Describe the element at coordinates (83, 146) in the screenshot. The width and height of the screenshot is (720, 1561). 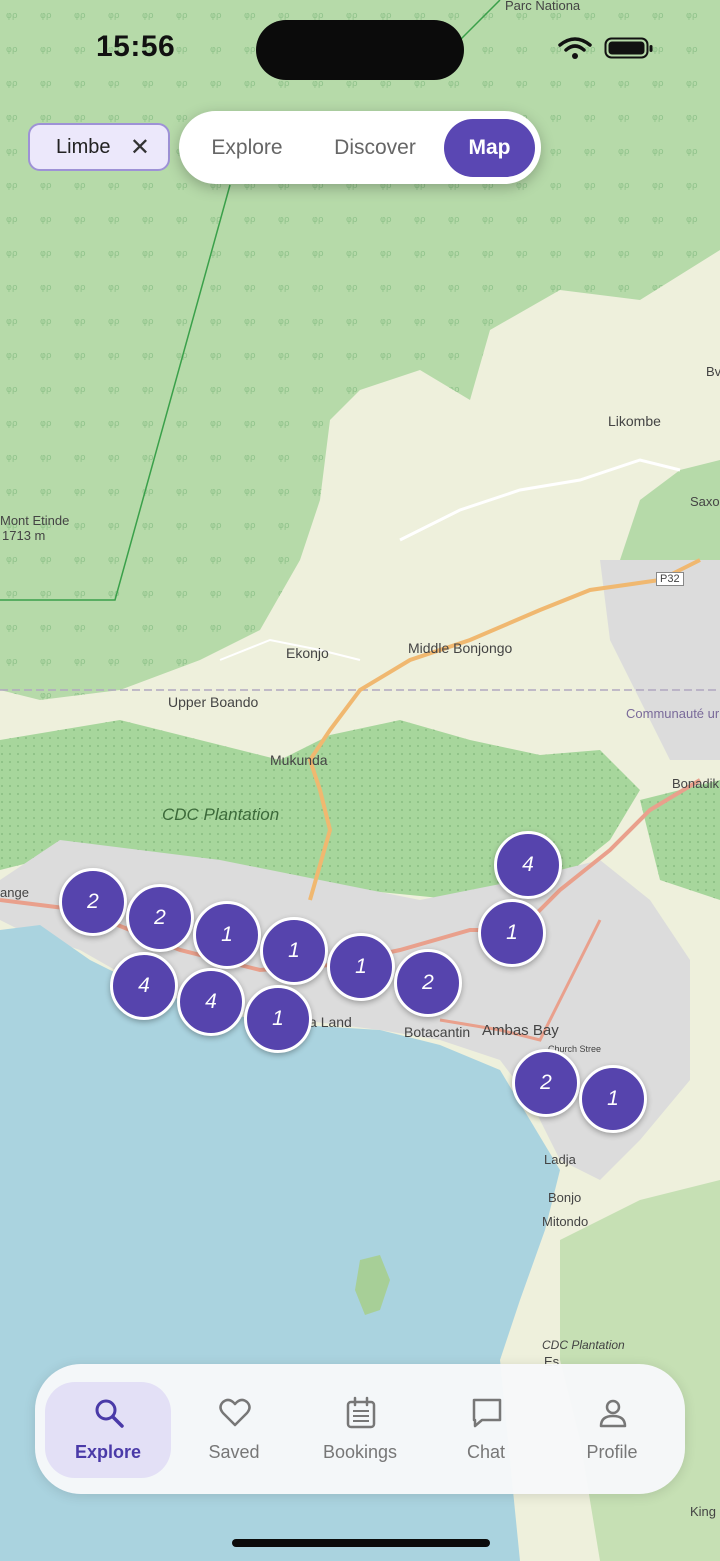
I see `location-filter-label: Limbe` at that location.